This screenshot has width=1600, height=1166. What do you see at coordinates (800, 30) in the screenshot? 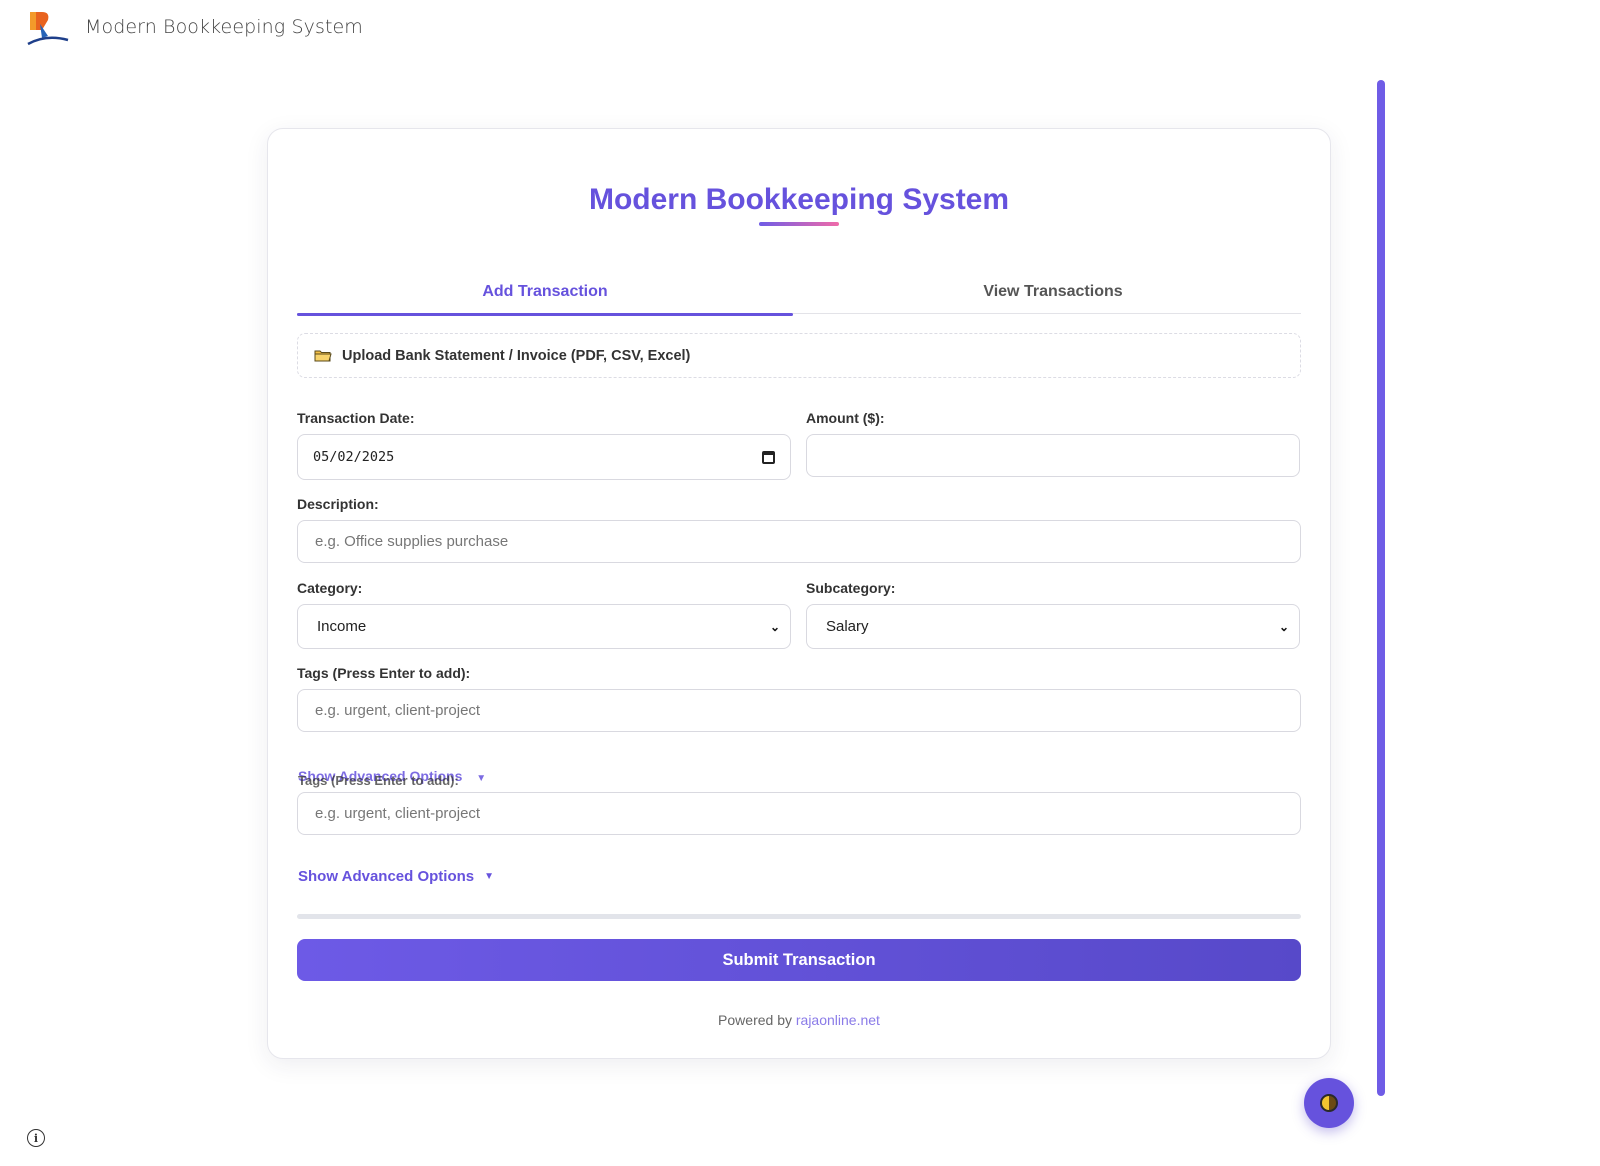
I see `app-bar: Modern Bookkeeping System` at bounding box center [800, 30].